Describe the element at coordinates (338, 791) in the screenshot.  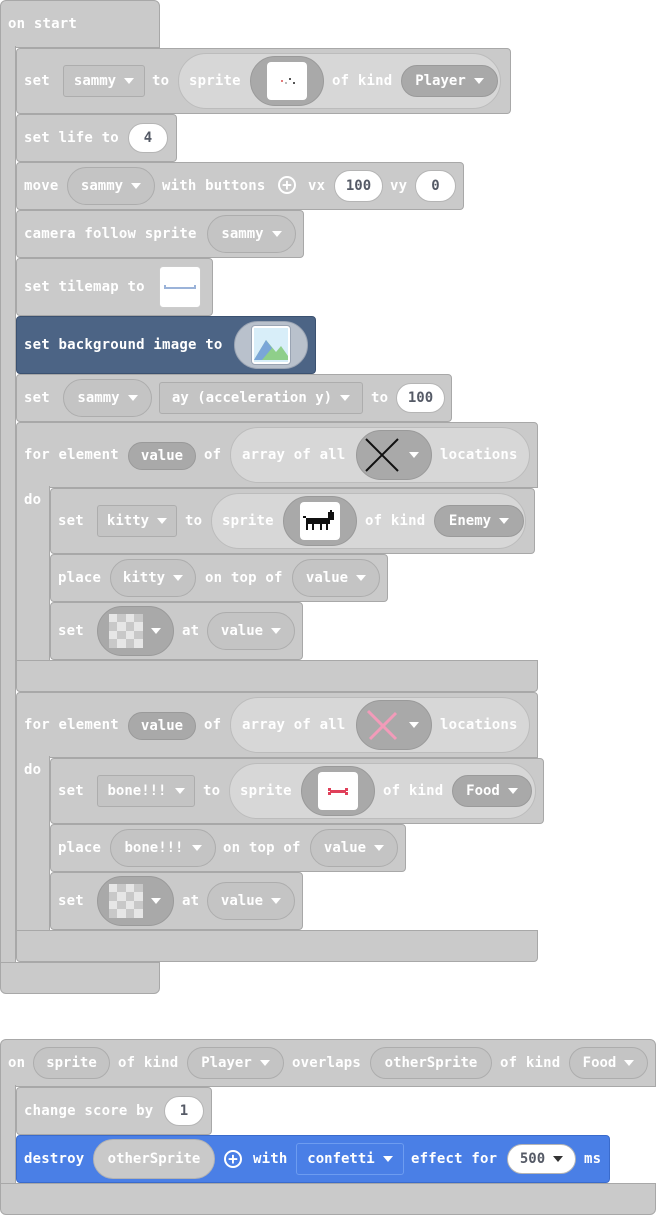
I see `bone-sprite-image` at that location.